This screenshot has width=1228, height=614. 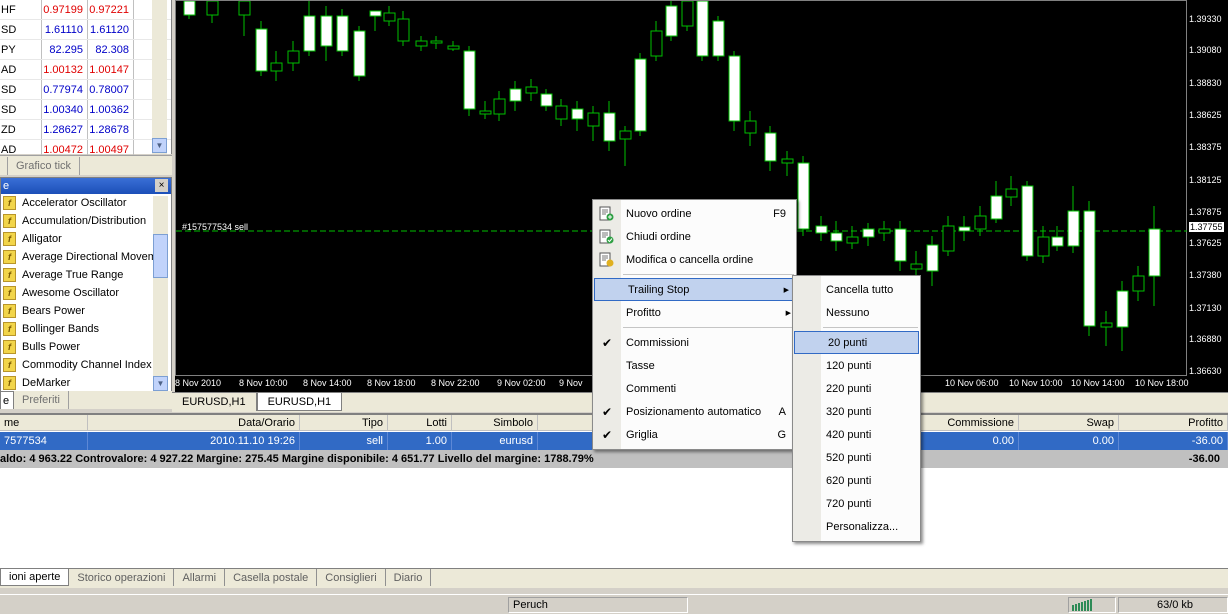 I want to click on menu-label: Commissioni, so click(x=657, y=342).